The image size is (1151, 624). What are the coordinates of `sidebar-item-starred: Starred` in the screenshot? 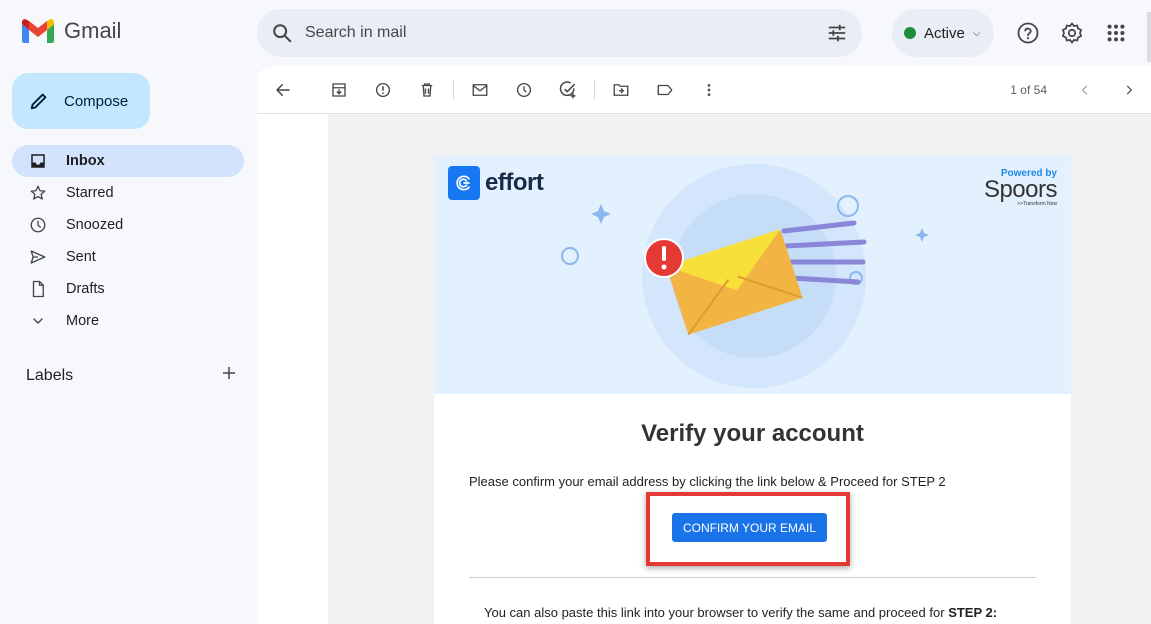 It's located at (128, 193).